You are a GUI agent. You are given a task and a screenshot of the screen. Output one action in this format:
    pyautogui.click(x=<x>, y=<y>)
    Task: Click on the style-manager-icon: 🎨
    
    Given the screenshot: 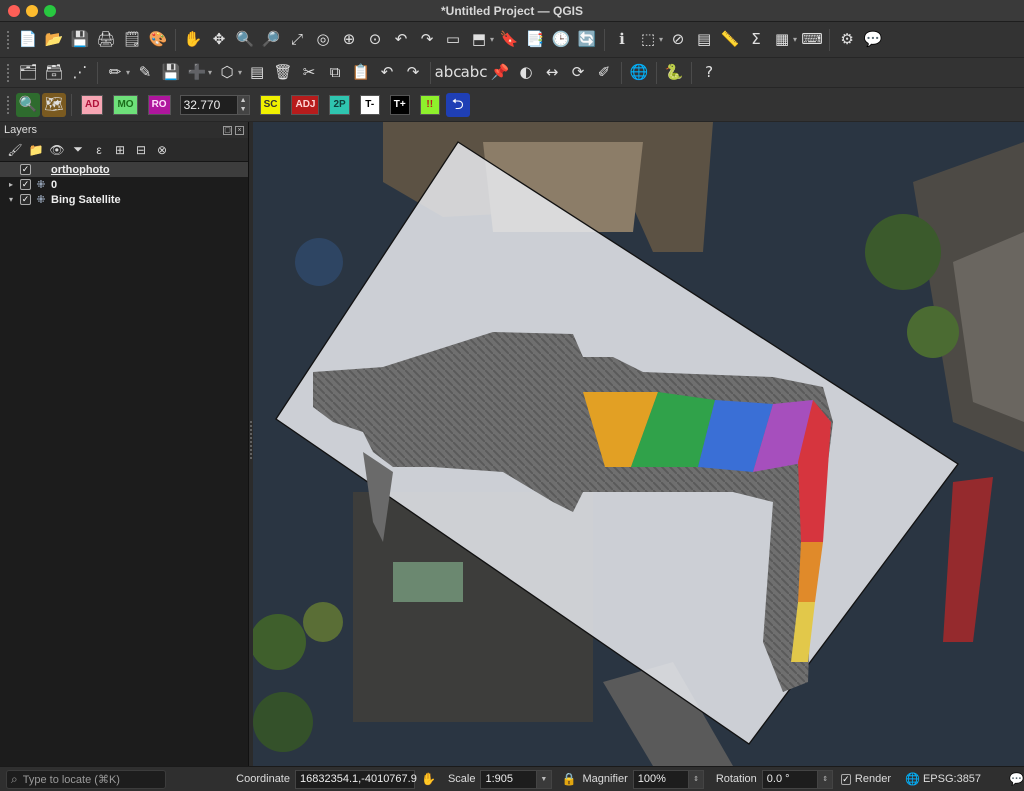 What is the action you would take?
    pyautogui.click(x=158, y=40)
    